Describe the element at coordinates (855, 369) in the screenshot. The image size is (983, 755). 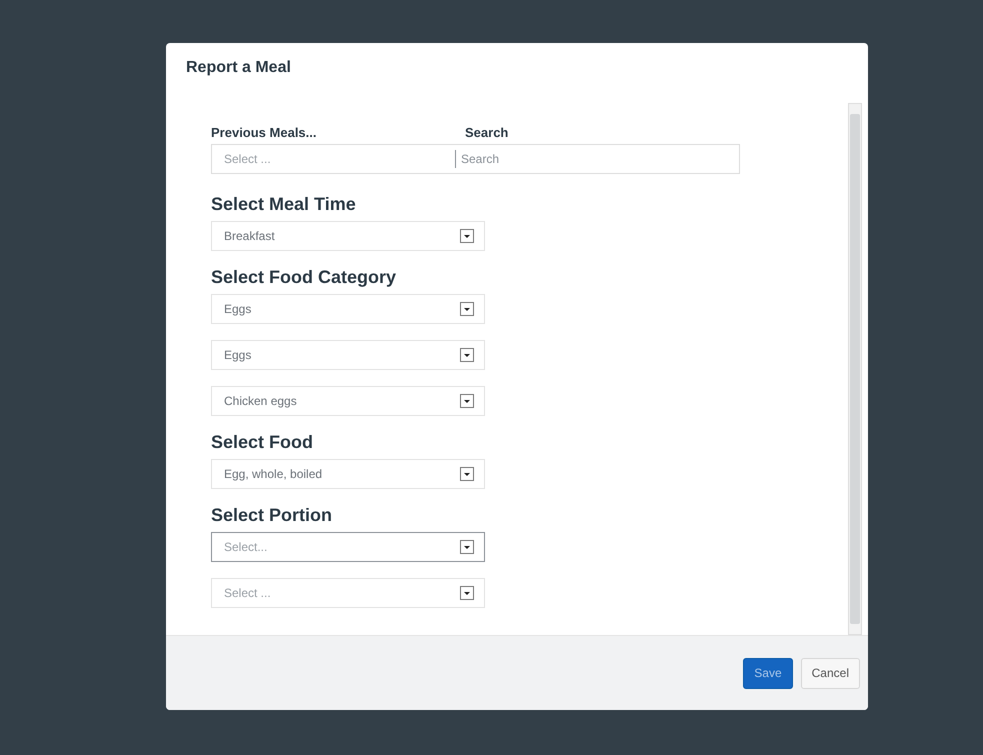
I see `scrollbar` at that location.